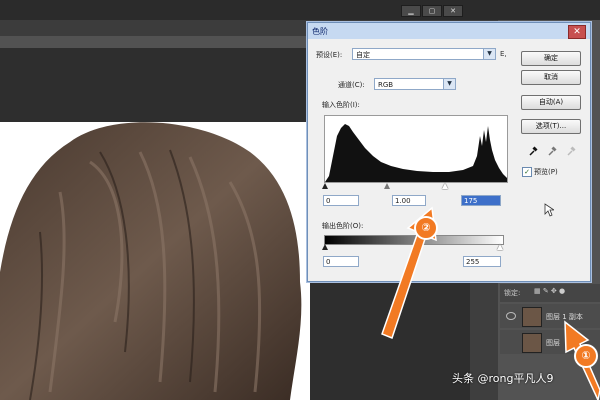 The width and height of the screenshot is (600, 400). What do you see at coordinates (511, 316) in the screenshot?
I see `eye-icon` at bounding box center [511, 316].